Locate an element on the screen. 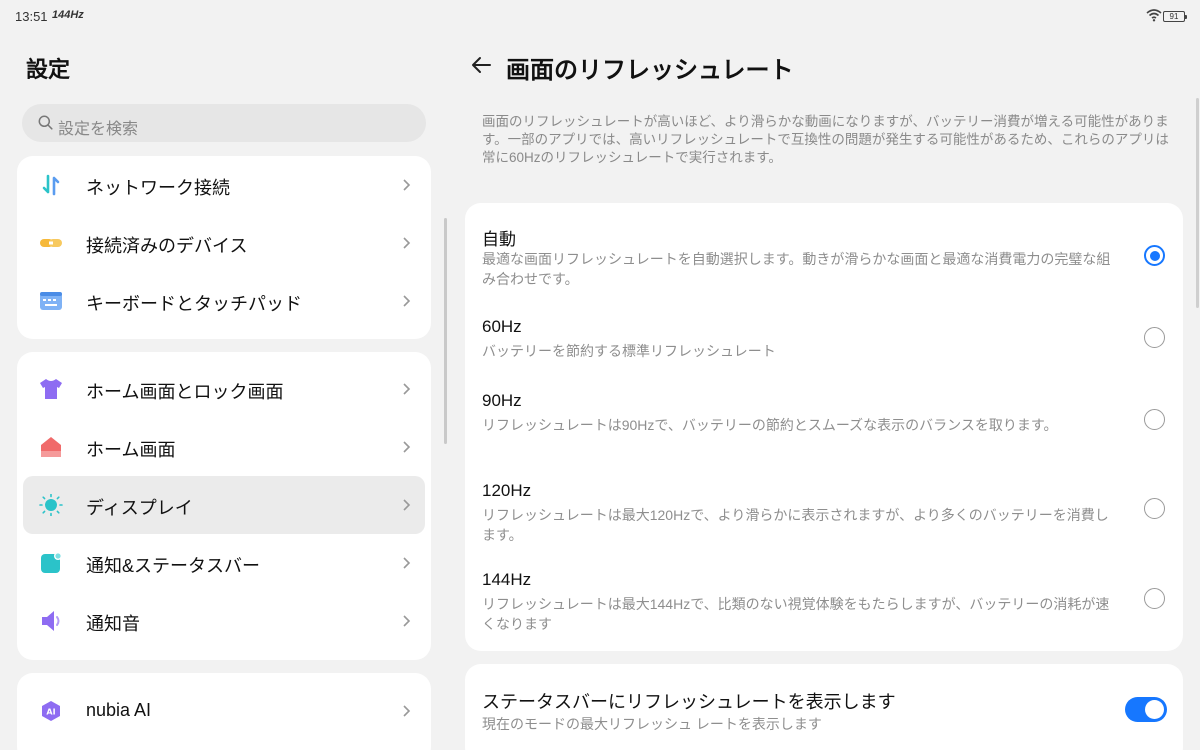  wifi-icon is located at coordinates (1154, 15).